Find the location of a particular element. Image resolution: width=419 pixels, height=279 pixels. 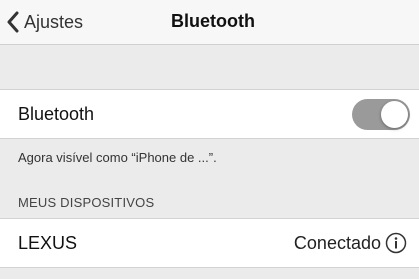

section-header-devices: MEUS DISPOSITIVOS is located at coordinates (86, 202).